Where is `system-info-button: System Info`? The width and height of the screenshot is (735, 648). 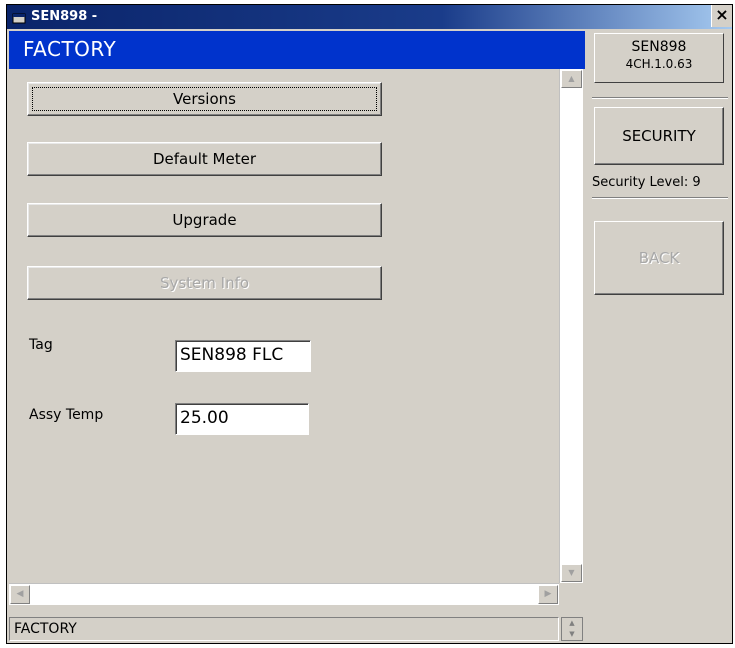
system-info-button: System Info is located at coordinates (204, 283).